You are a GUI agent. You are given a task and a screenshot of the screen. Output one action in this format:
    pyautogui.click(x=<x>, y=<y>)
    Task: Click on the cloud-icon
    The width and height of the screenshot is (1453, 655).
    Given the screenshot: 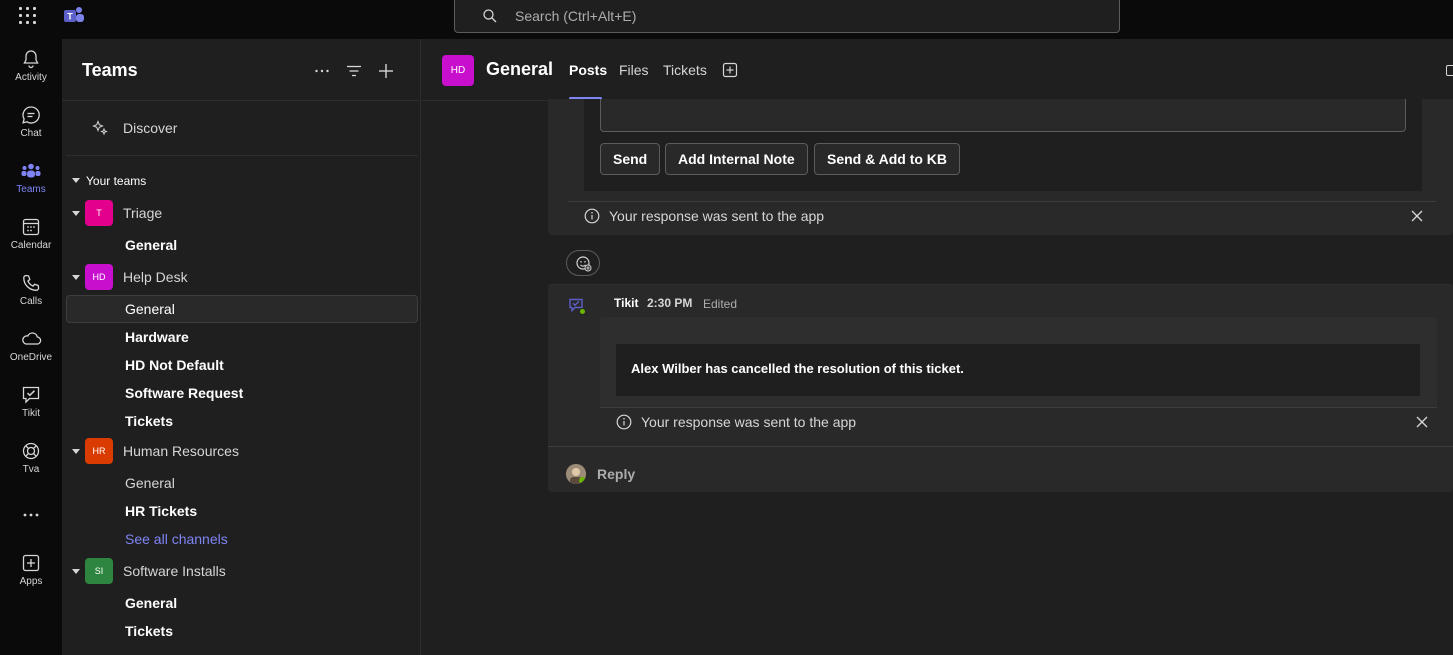 What is the action you would take?
    pyautogui.click(x=32, y=338)
    